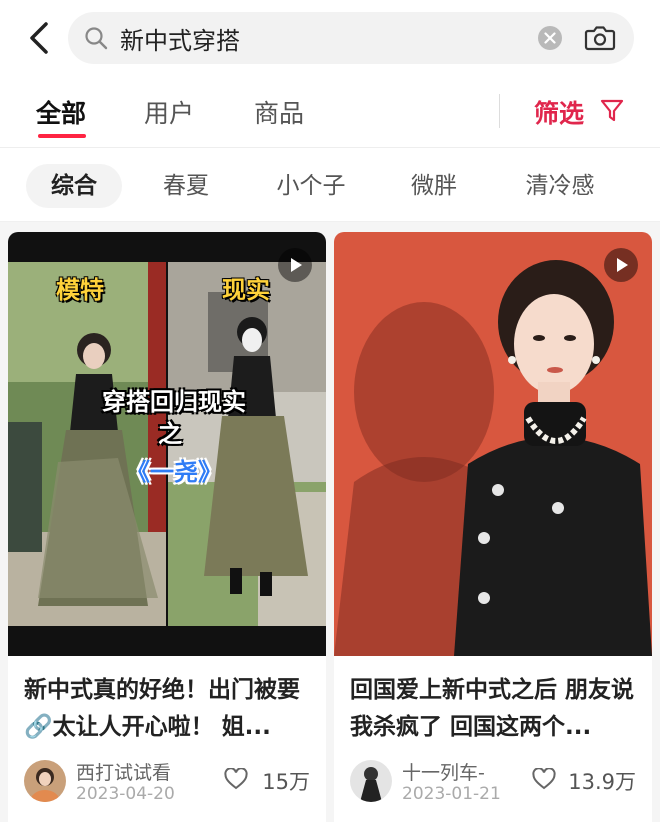 The width and height of the screenshot is (660, 822). Describe the element at coordinates (62, 136) in the screenshot. I see `active-tab-indicator` at that location.